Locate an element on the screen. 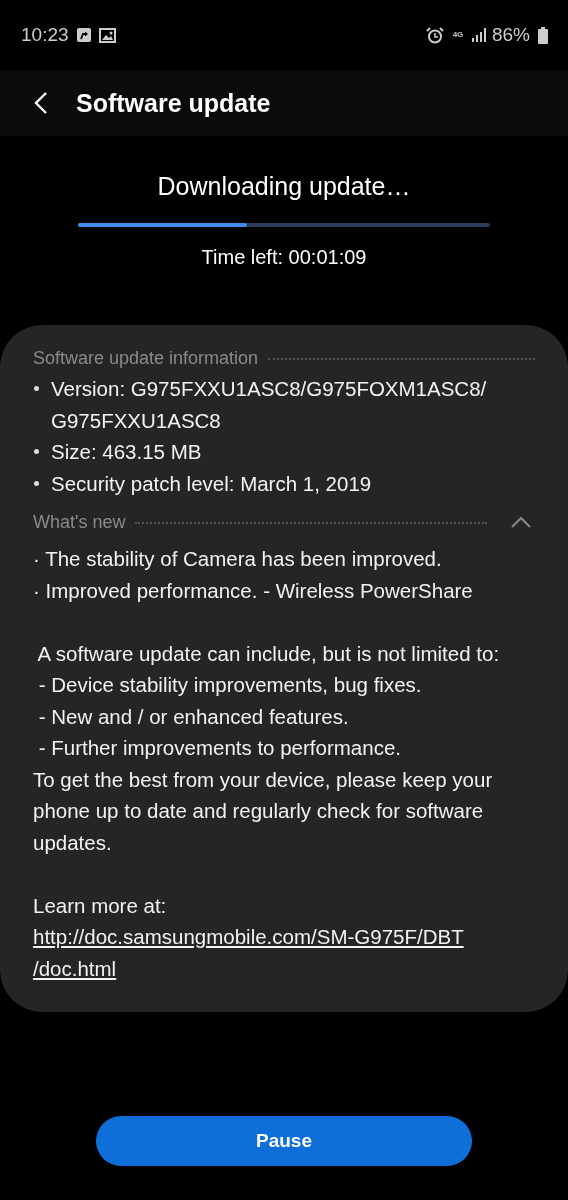 The width and height of the screenshot is (568, 1200). section-heading: What's new is located at coordinates (79, 522).